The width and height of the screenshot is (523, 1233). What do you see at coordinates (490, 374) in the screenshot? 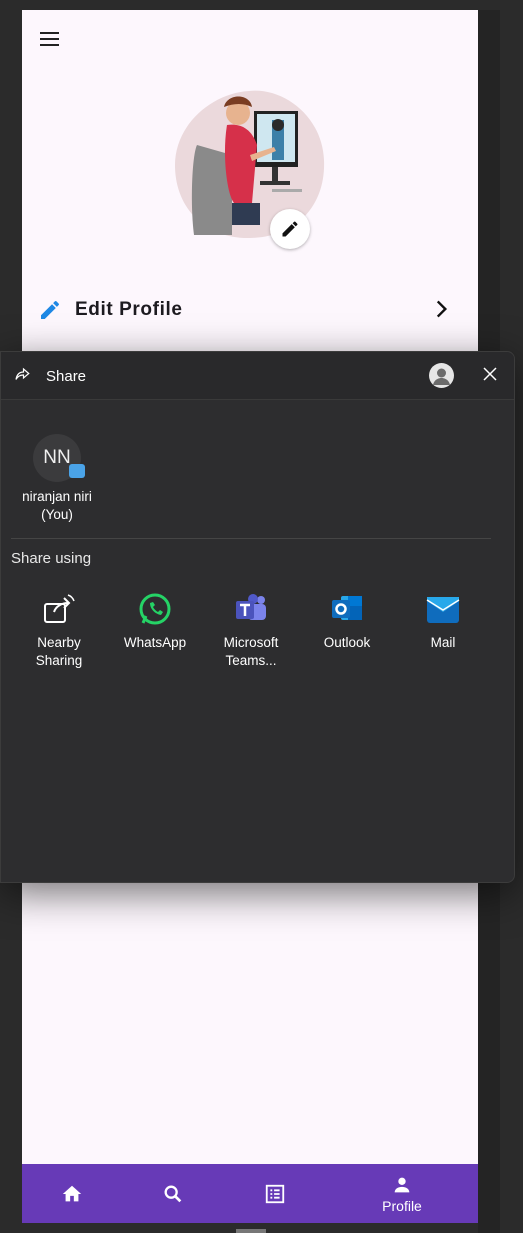
I see `close-icon` at bounding box center [490, 374].